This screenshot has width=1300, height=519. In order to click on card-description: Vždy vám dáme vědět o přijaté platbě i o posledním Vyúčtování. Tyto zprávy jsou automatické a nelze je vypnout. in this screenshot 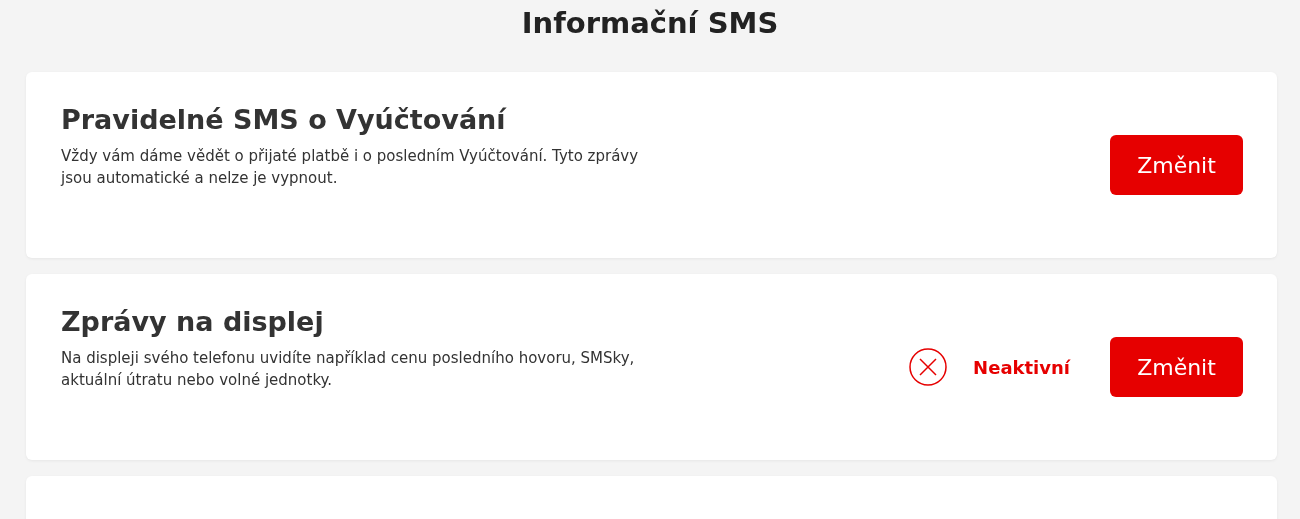, I will do `click(350, 167)`.